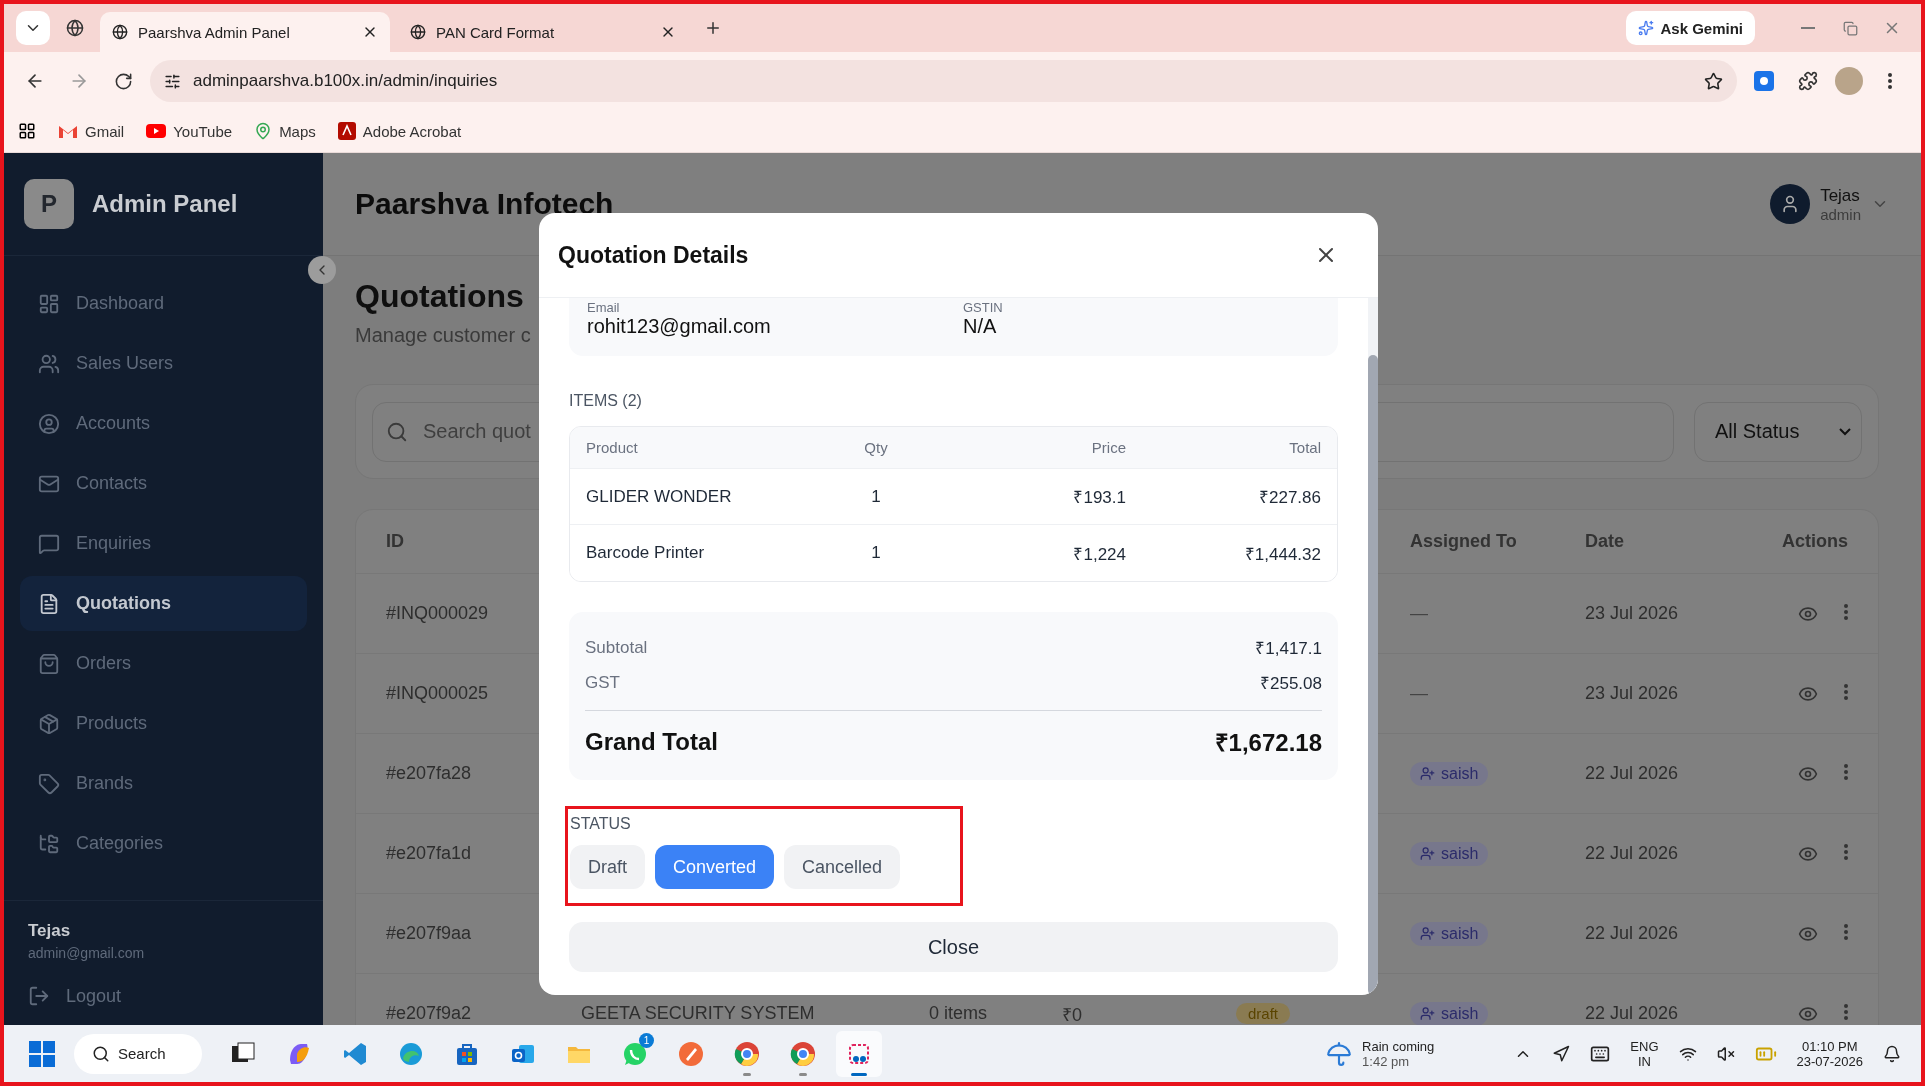 This screenshot has width=1925, height=1086. I want to click on status-heading: STATUS, so click(601, 824).